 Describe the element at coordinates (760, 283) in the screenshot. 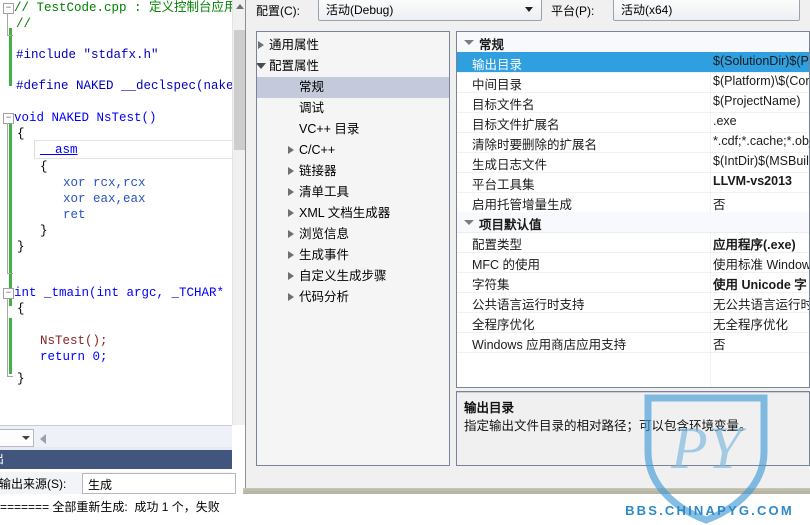

I see `property-value: 使用 Unicode 字` at that location.